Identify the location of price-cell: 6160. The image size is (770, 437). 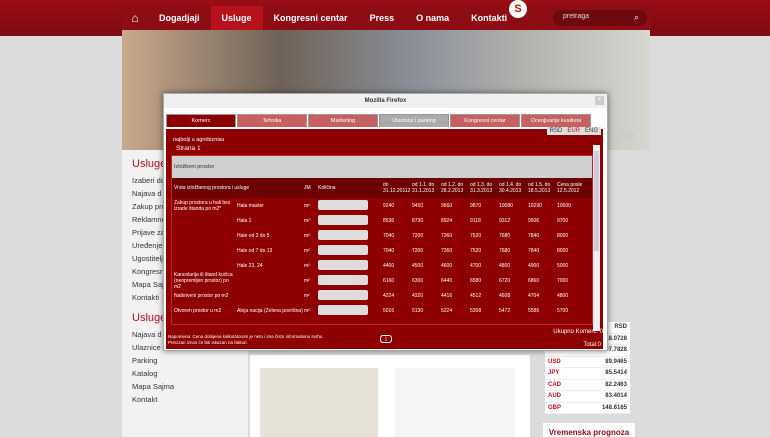
(389, 280).